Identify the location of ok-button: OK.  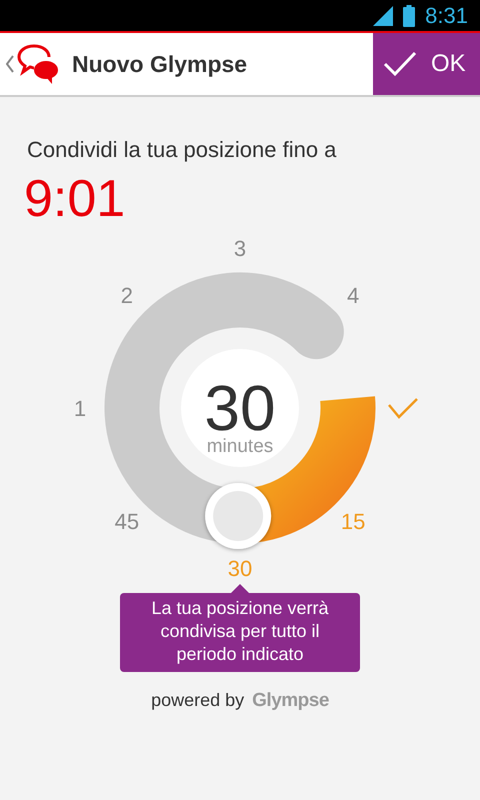
(426, 64).